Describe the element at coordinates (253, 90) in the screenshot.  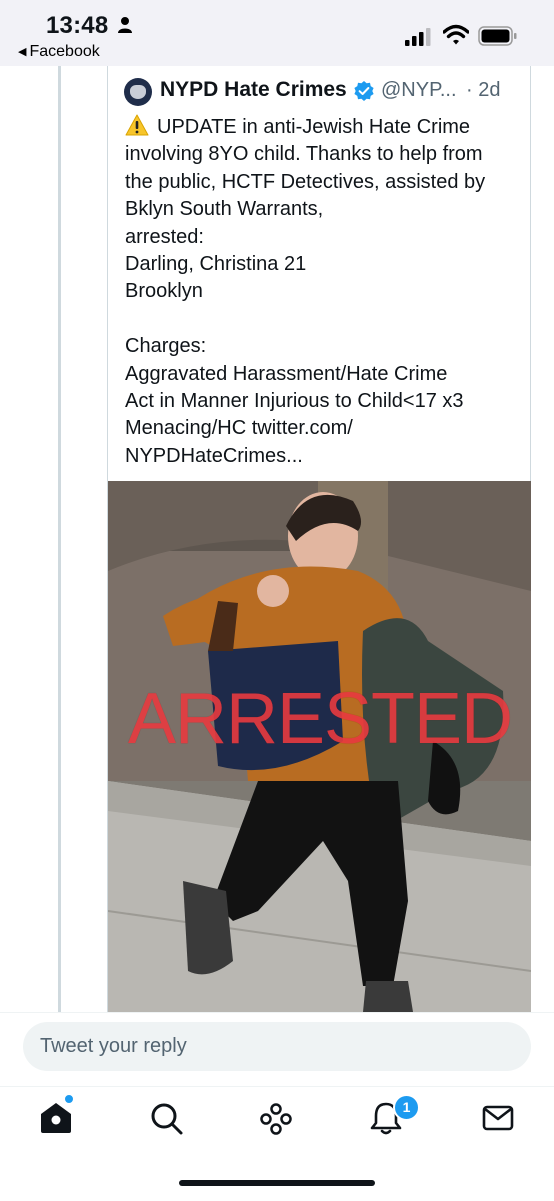
I see `author-name: NYPD Hate Crimes` at that location.